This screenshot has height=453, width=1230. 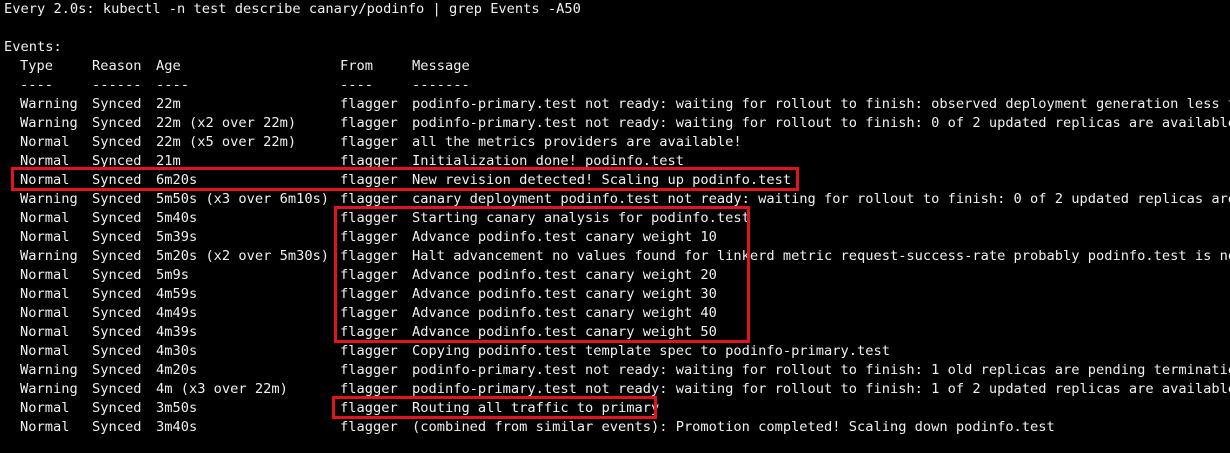 What do you see at coordinates (356, 66) in the screenshot?
I see `column-header-from: From` at bounding box center [356, 66].